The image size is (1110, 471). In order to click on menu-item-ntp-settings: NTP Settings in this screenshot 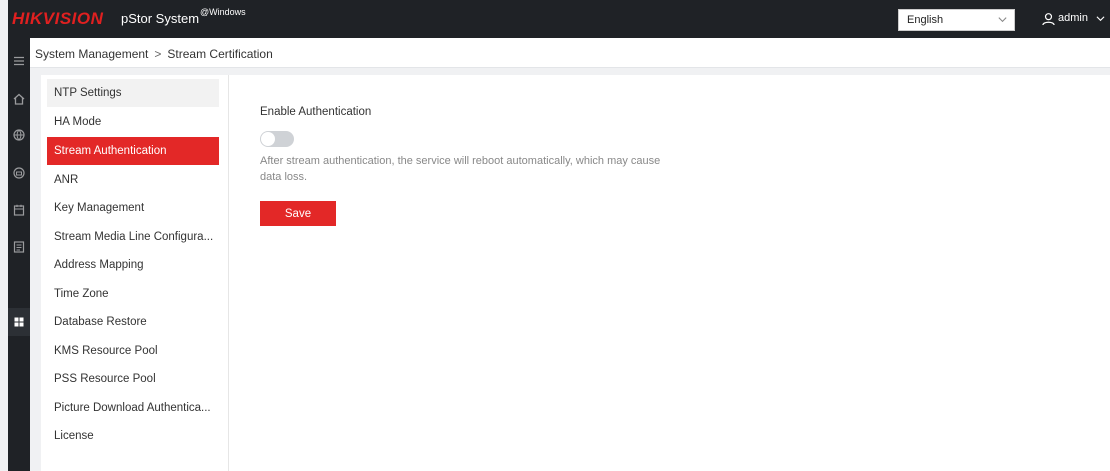, I will do `click(133, 93)`.